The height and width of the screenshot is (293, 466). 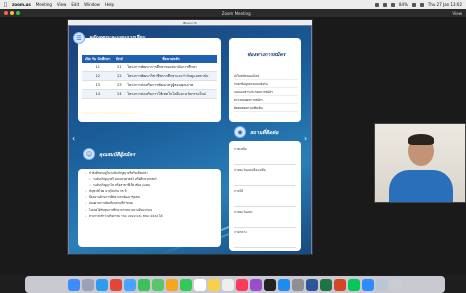 What do you see at coordinates (98, 59) in the screenshot?
I see `table-header: เปิด รับ นักศึกษา` at bounding box center [98, 59].